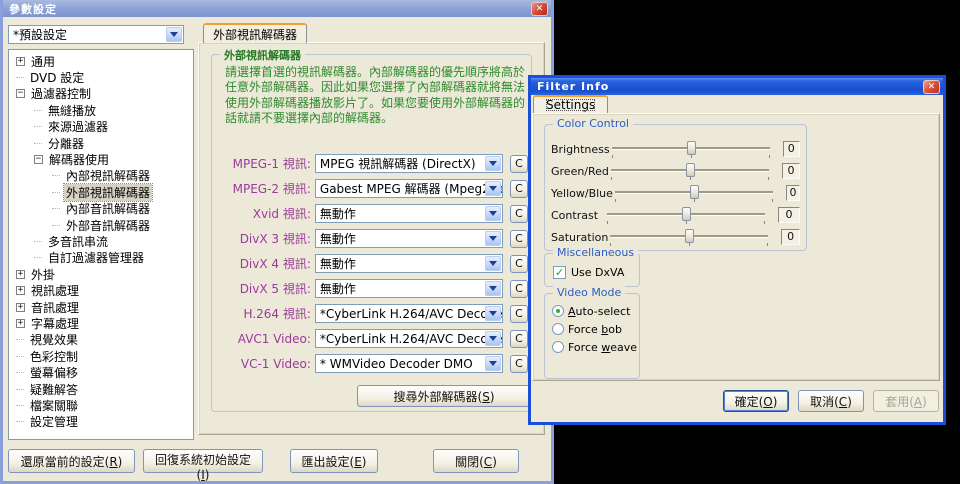  Describe the element at coordinates (101, 176) in the screenshot. I see `tree-item: 內部視訊解碼器` at that location.